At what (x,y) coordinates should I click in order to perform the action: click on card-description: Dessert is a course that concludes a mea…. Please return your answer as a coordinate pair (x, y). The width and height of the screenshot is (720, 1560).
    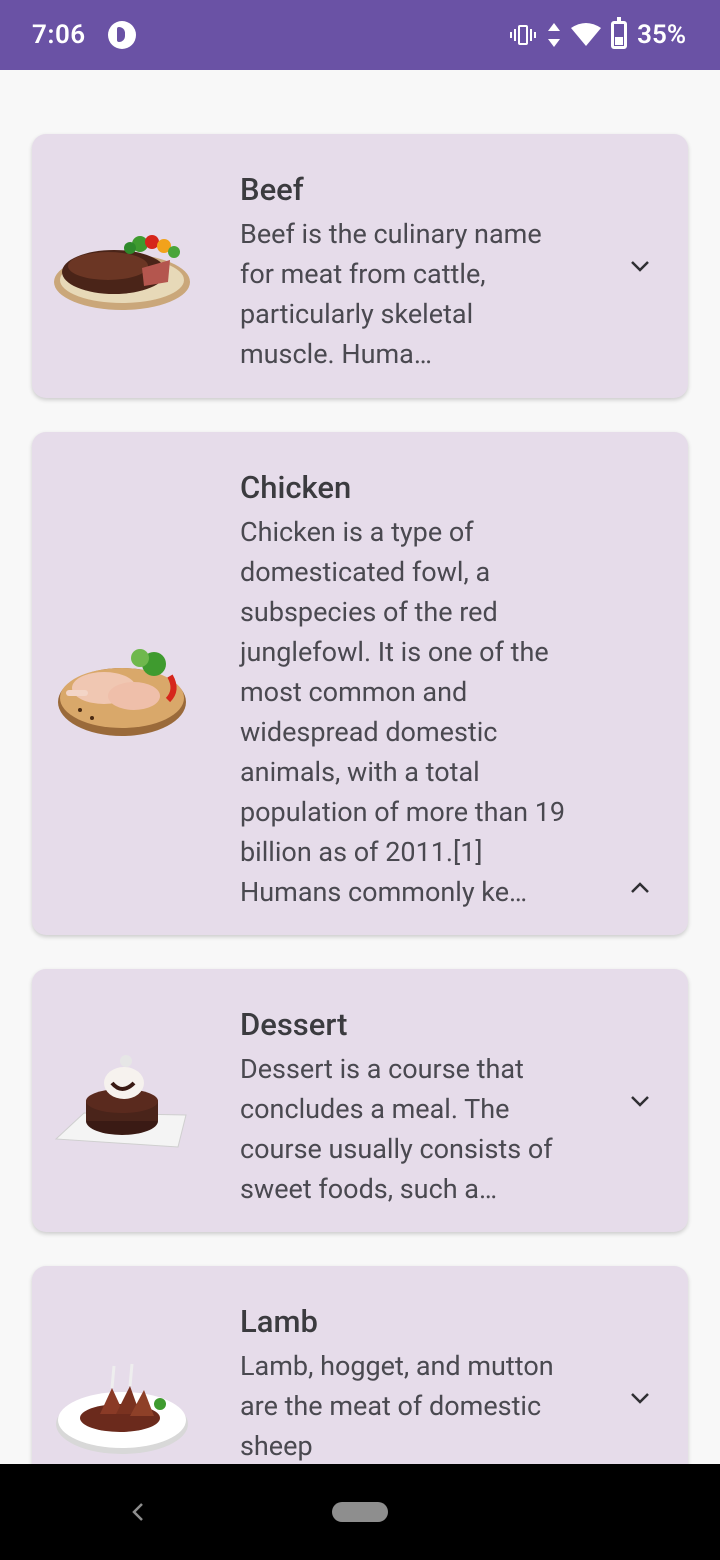
    Looking at the image, I should click on (396, 1129).